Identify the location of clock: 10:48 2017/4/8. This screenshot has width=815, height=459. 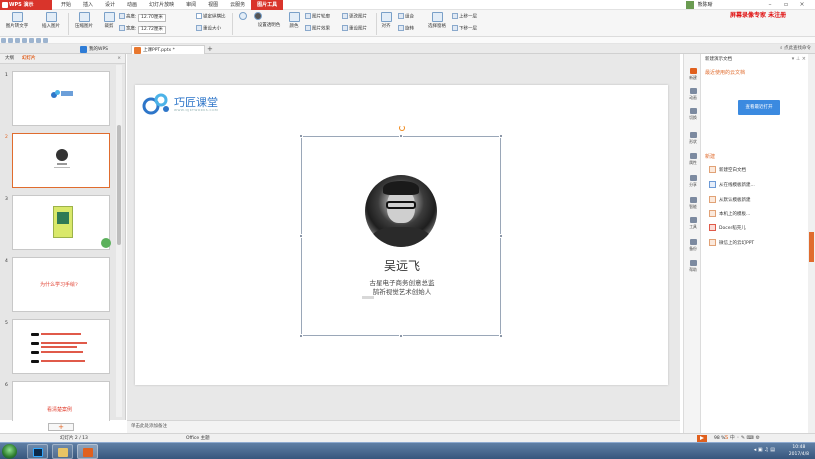
(799, 451).